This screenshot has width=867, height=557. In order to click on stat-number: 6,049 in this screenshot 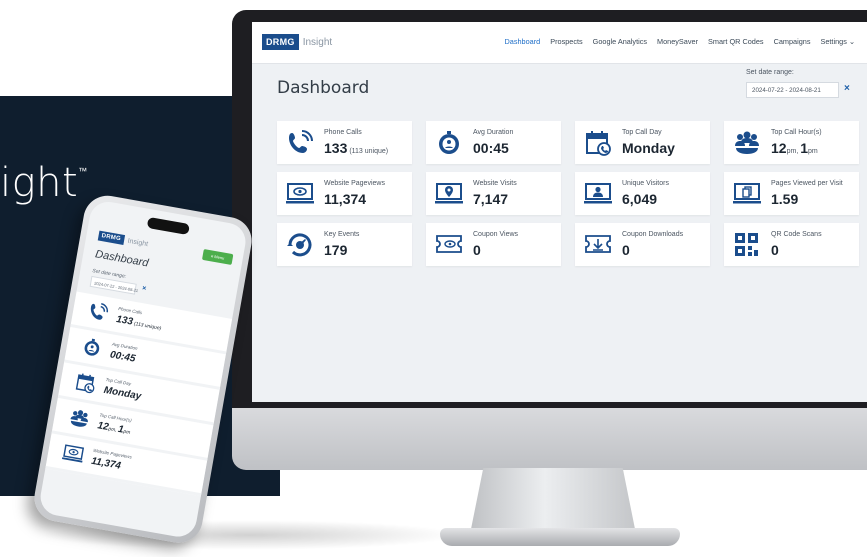, I will do `click(640, 199)`.